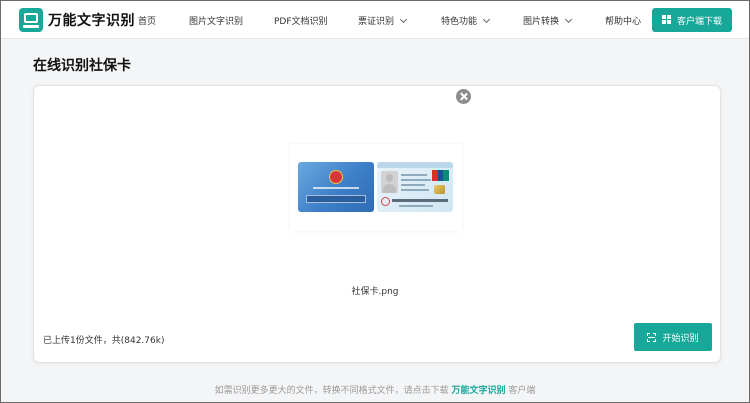 Image resolution: width=750 pixels, height=403 pixels. What do you see at coordinates (441, 175) in the screenshot?
I see `unionpay-logo-icon` at bounding box center [441, 175].